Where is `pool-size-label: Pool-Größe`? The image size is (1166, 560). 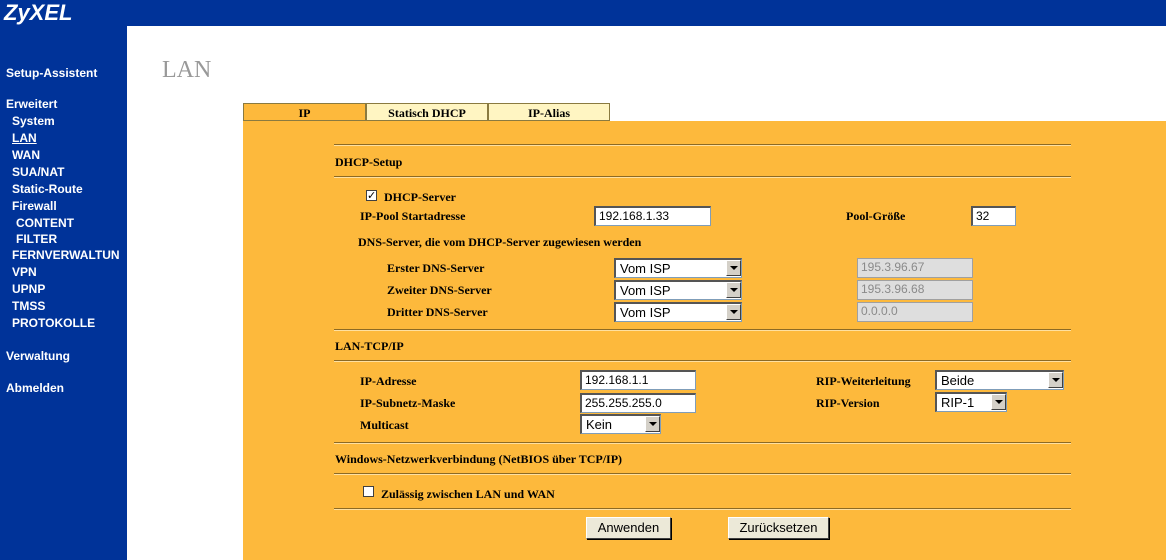
pool-size-label: Pool-Größe is located at coordinates (876, 216).